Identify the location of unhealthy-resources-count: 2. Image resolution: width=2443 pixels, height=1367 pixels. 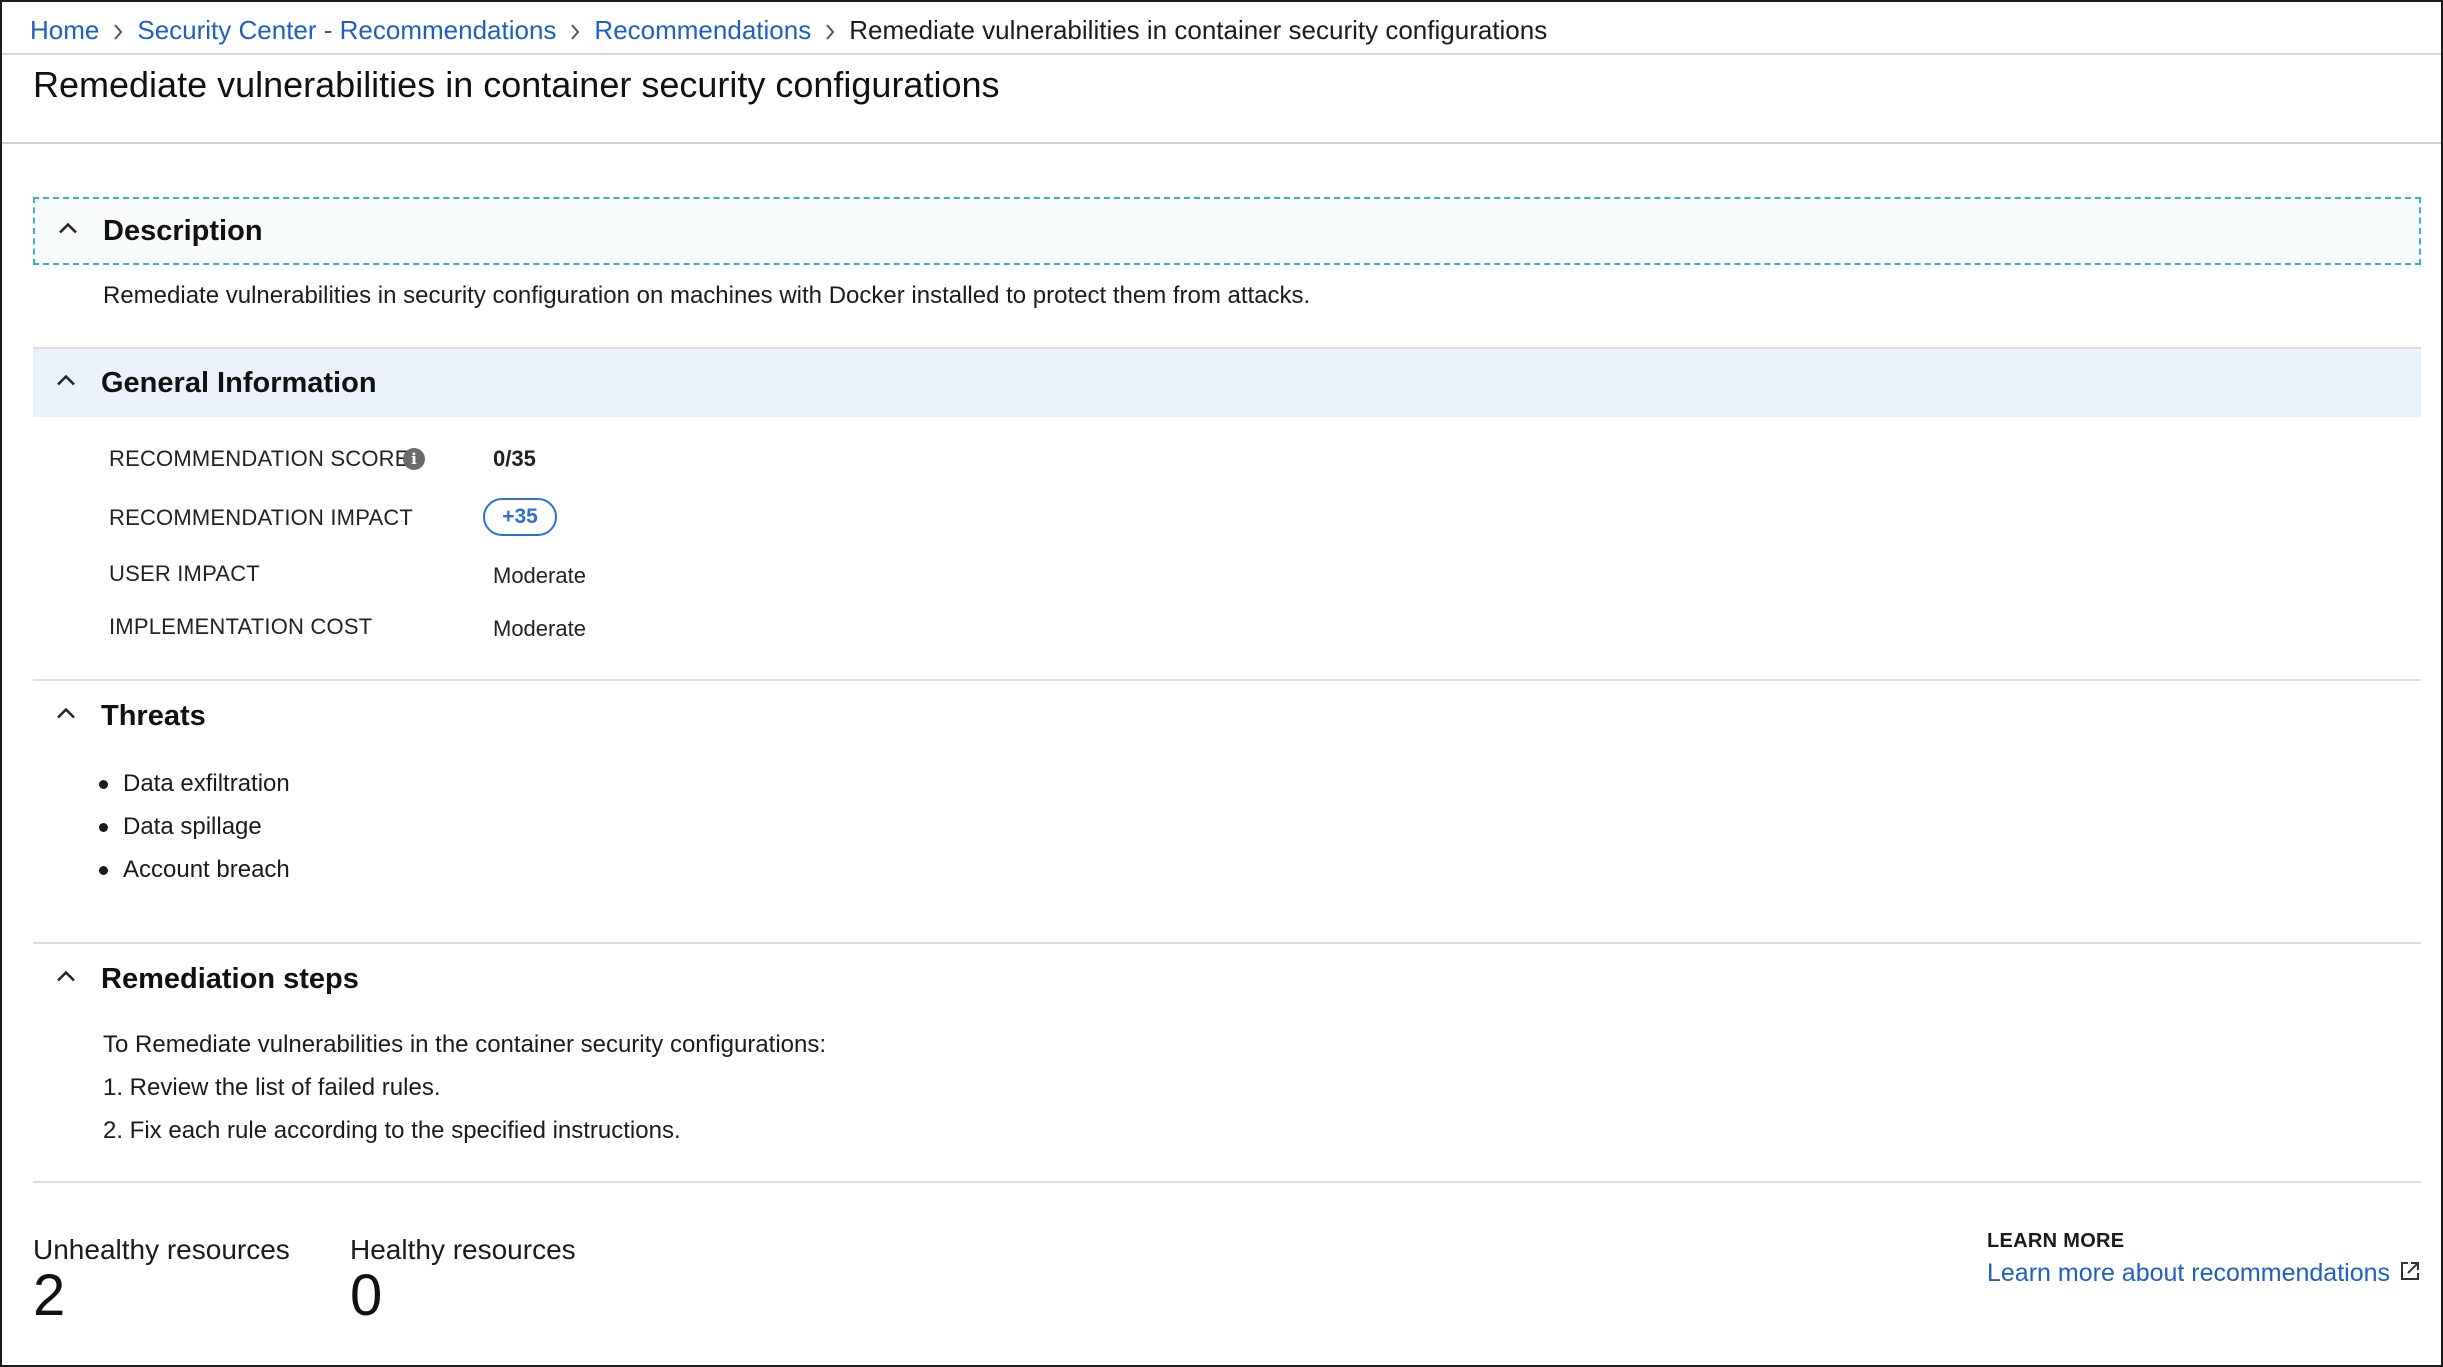
(49, 1296).